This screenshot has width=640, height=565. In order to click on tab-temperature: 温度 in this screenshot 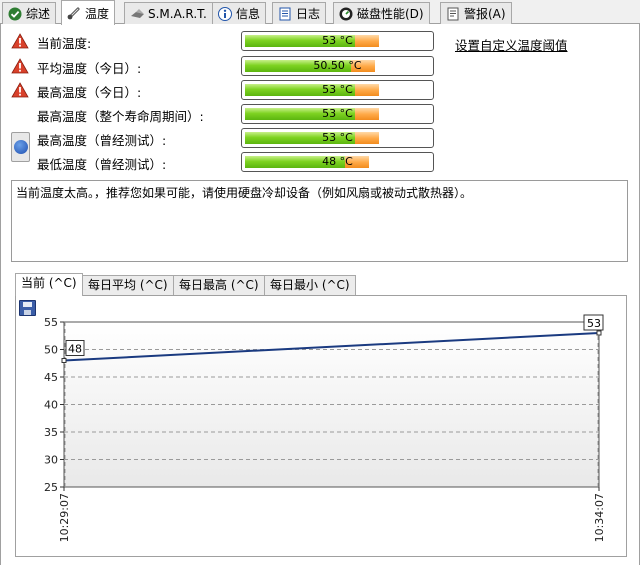, I will do `click(88, 12)`.